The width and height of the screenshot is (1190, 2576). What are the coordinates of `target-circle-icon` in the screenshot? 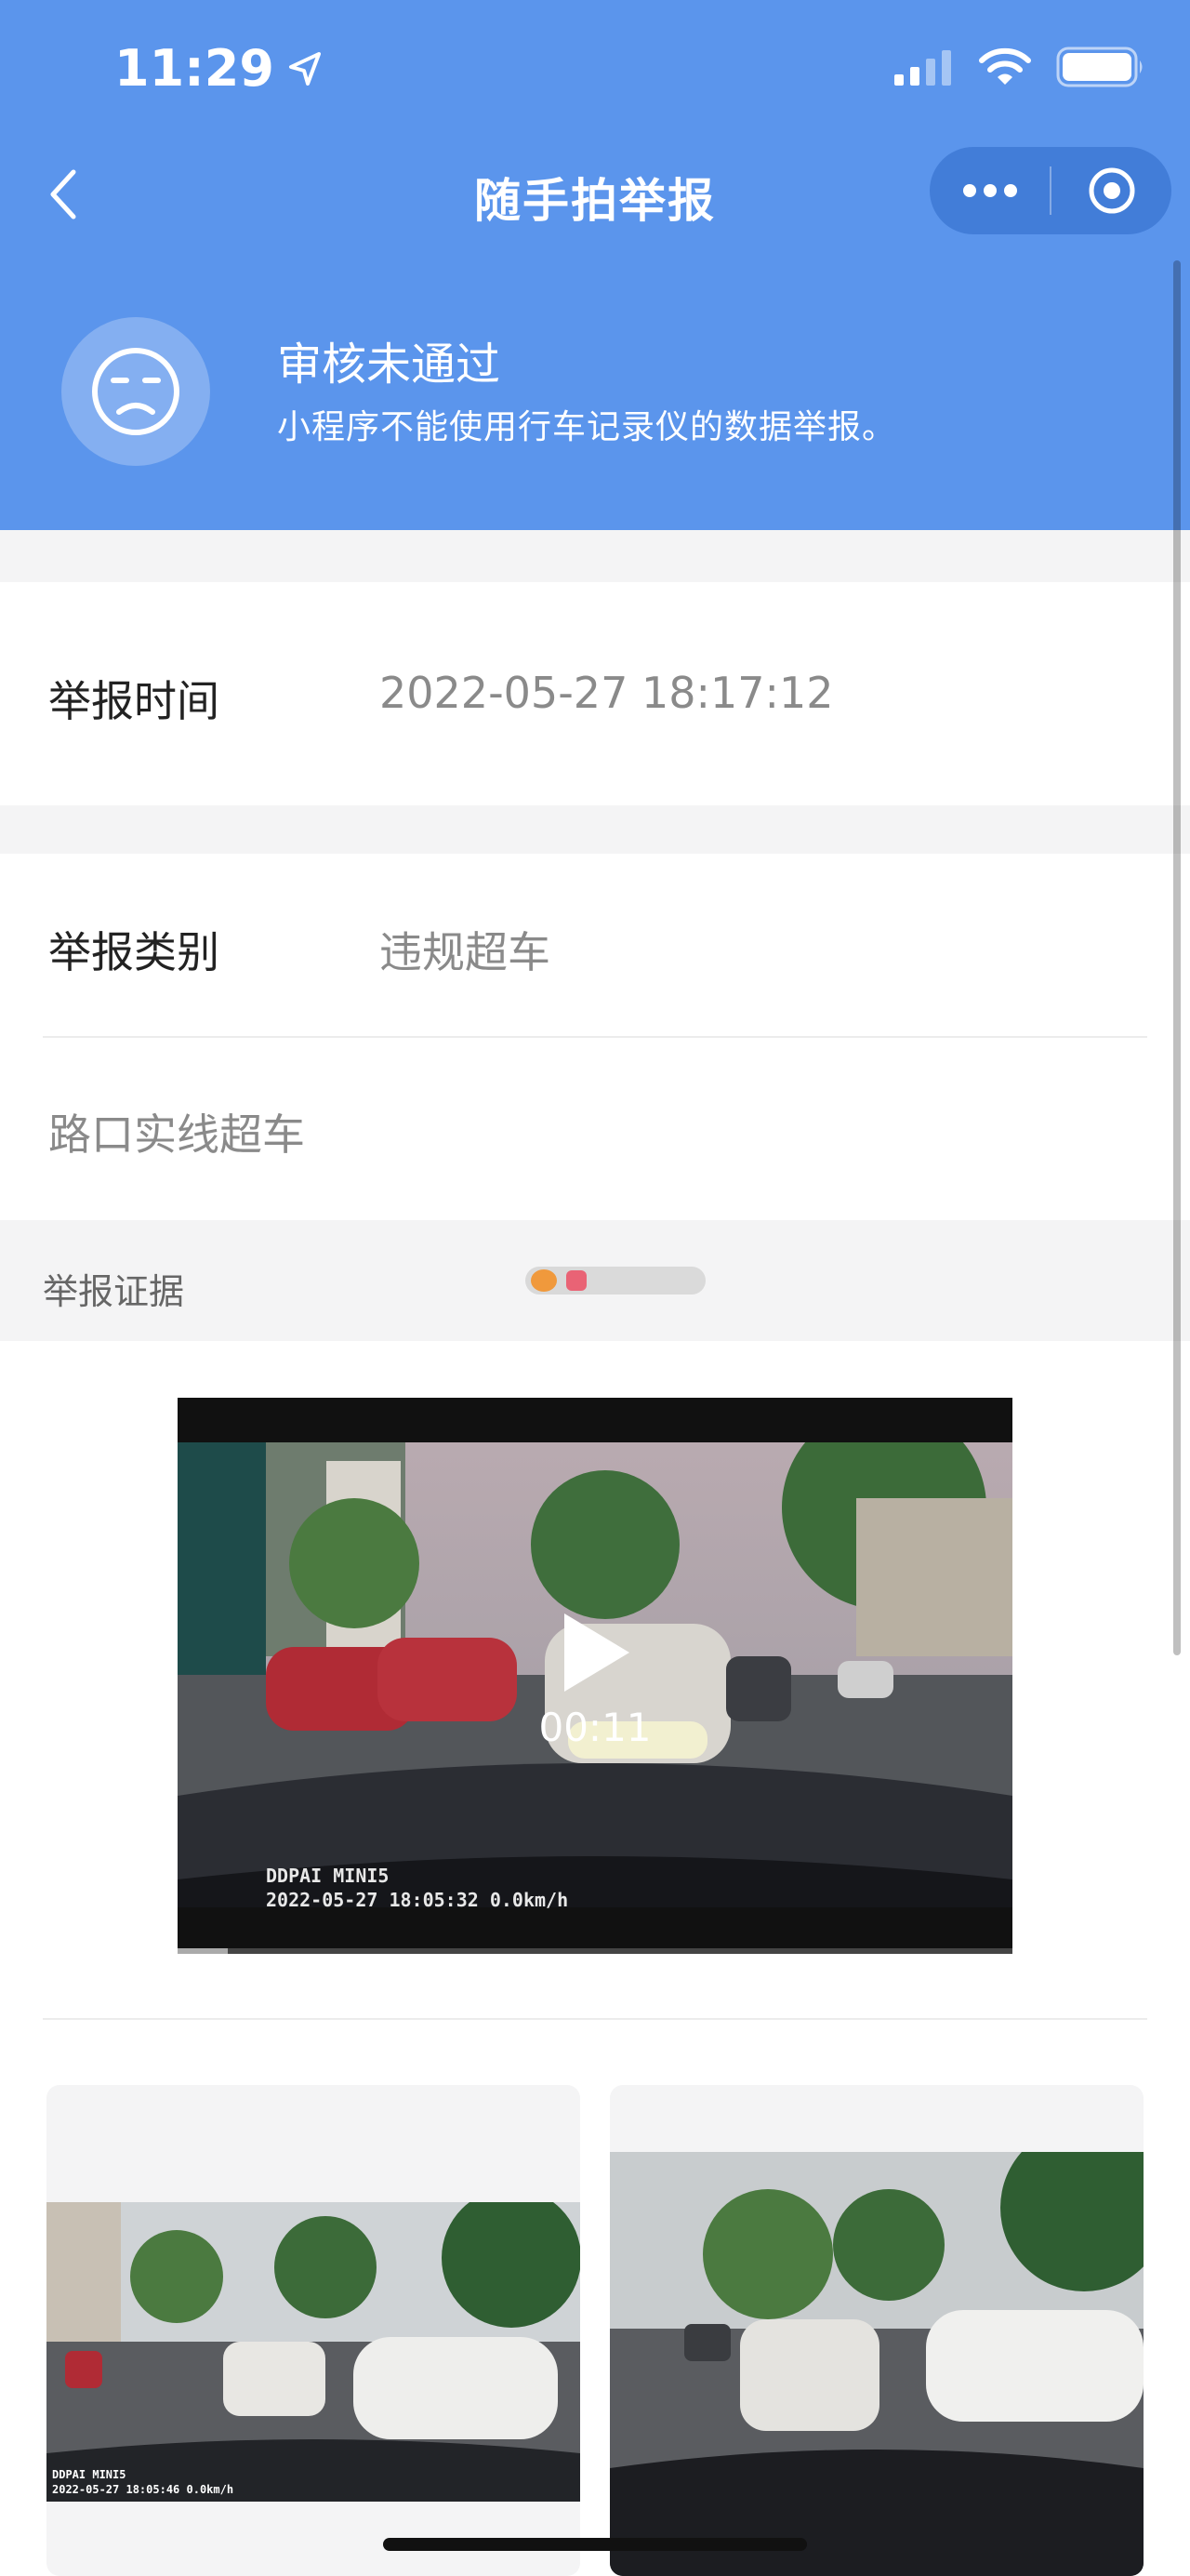 It's located at (1111, 190).